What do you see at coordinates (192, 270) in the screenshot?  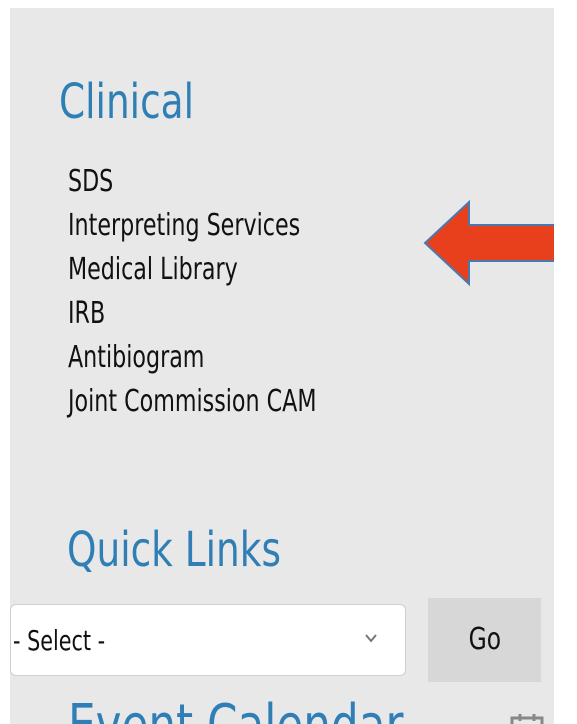 I see `link-medical-library: Medical Library` at bounding box center [192, 270].